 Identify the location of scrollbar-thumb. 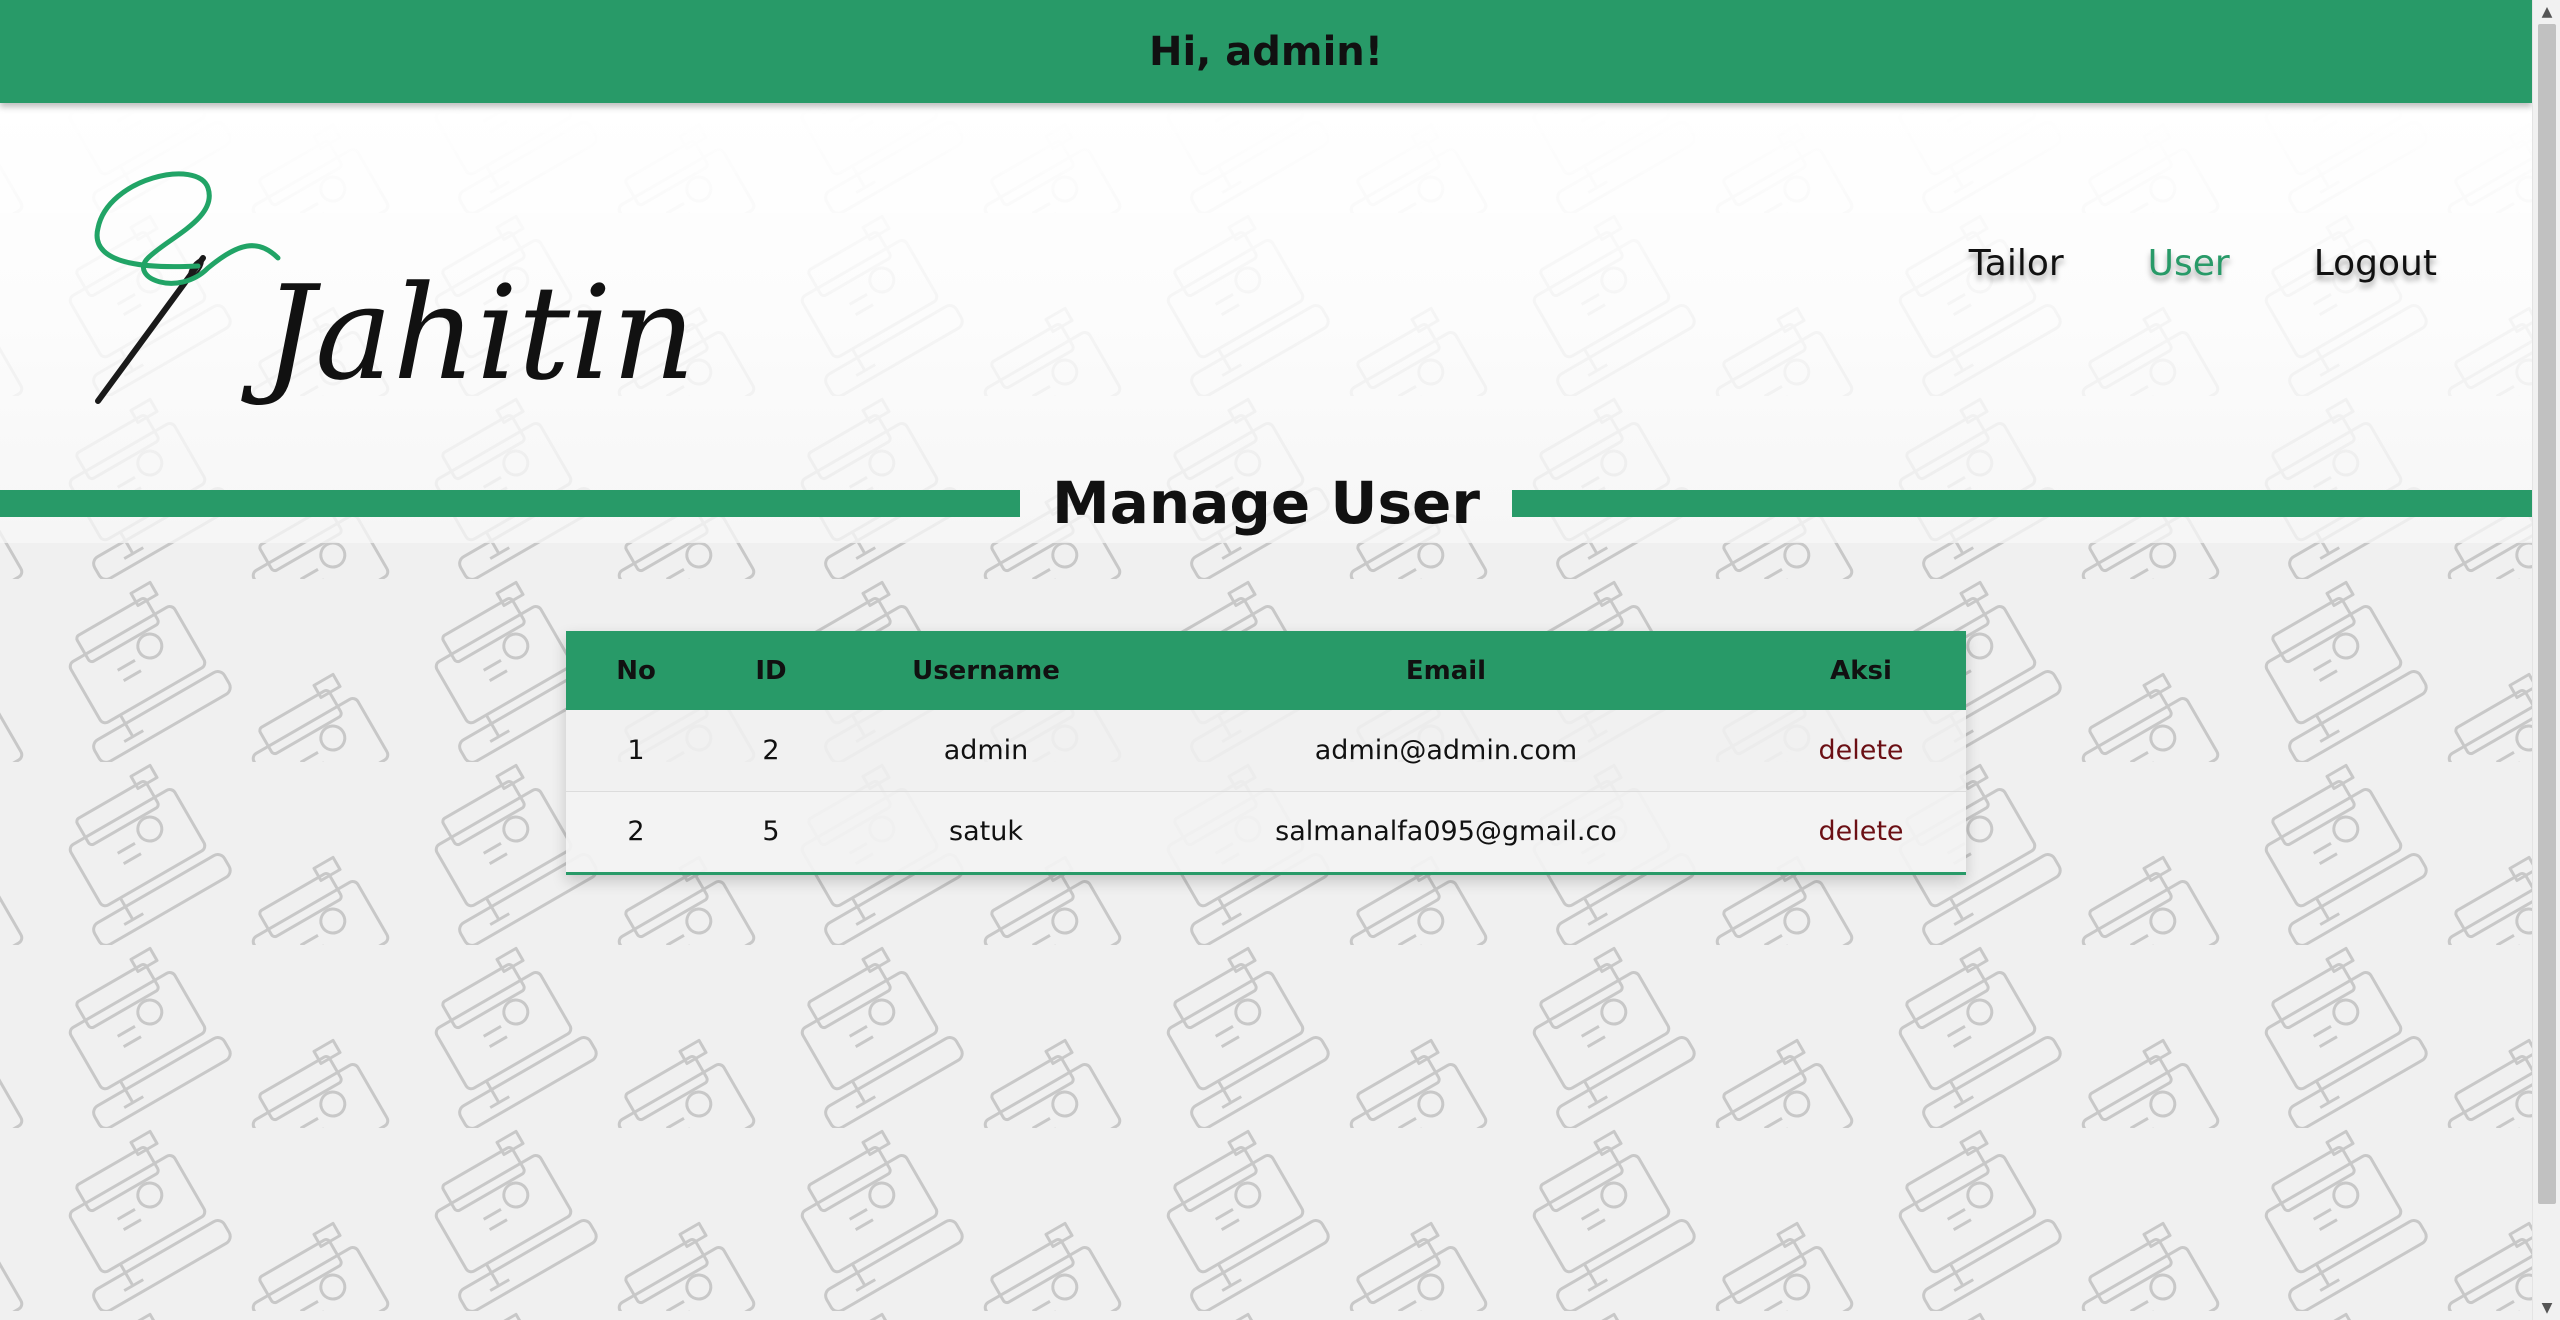
(2547, 614).